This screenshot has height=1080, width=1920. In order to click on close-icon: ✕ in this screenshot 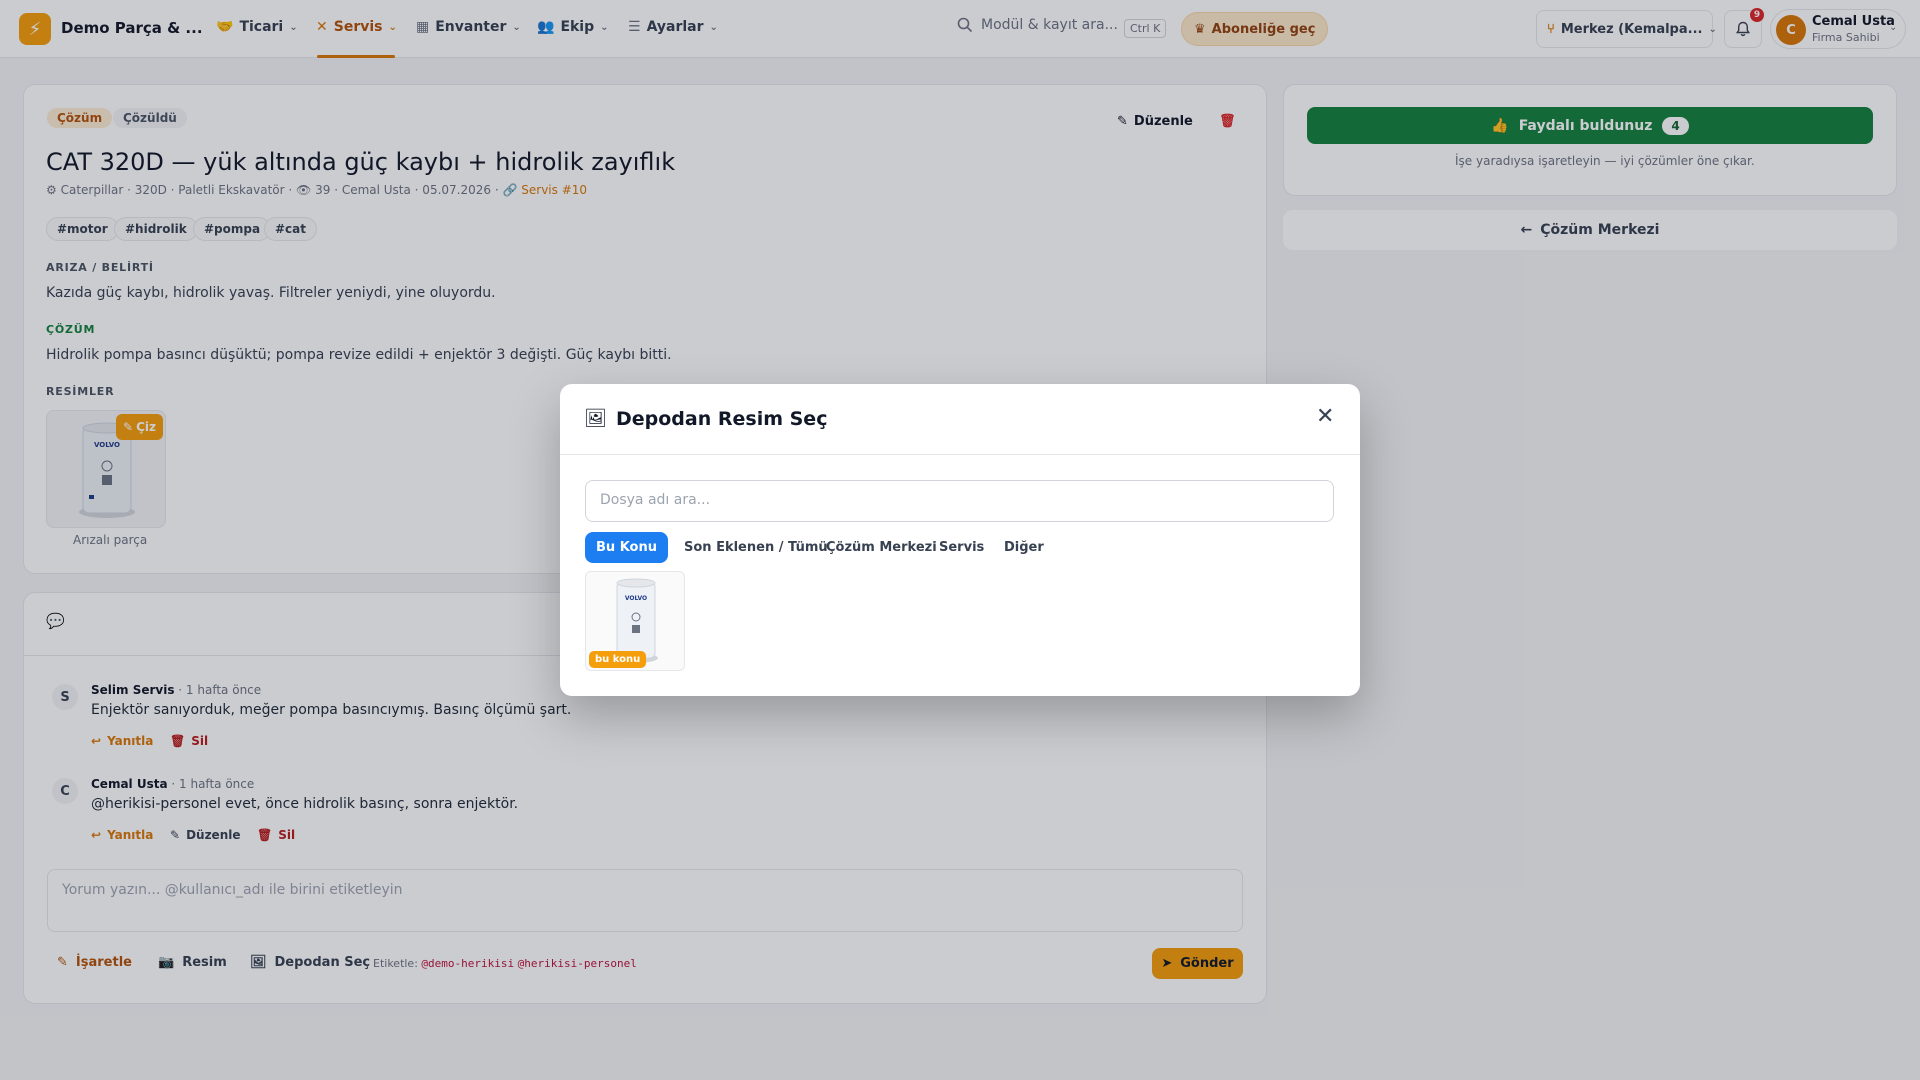, I will do `click(1325, 416)`.